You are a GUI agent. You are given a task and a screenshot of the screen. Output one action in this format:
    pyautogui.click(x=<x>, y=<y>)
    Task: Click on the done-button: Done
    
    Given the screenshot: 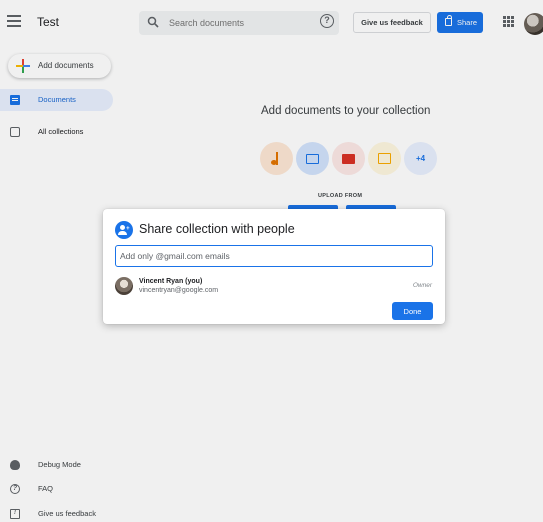 What is the action you would take?
    pyautogui.click(x=412, y=311)
    